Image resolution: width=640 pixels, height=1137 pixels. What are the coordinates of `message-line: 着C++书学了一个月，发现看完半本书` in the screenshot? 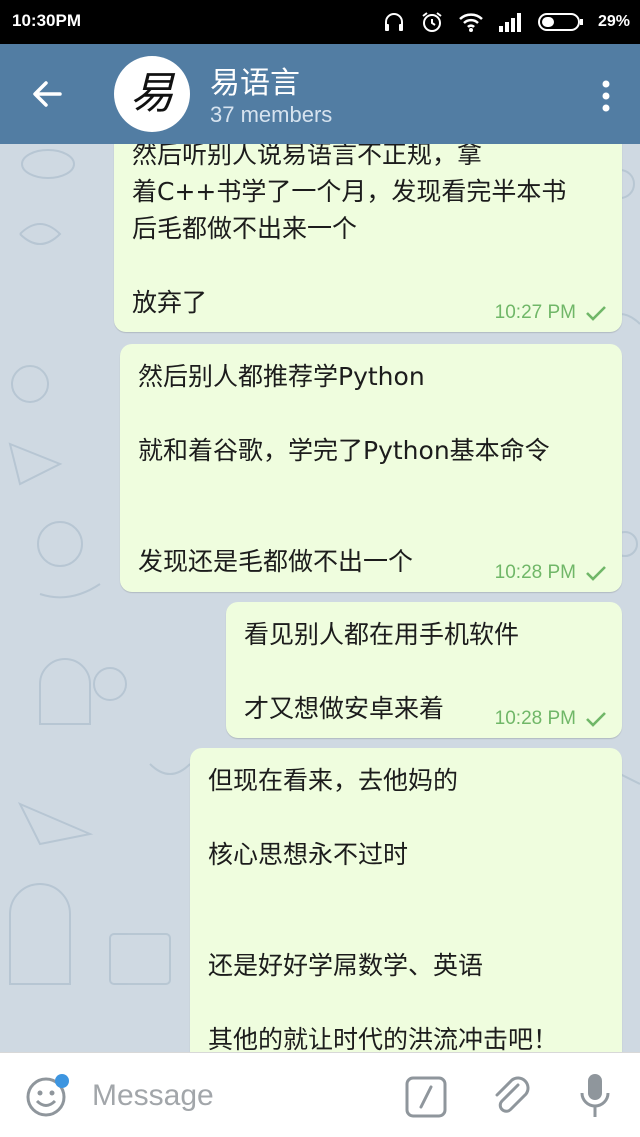 It's located at (349, 191).